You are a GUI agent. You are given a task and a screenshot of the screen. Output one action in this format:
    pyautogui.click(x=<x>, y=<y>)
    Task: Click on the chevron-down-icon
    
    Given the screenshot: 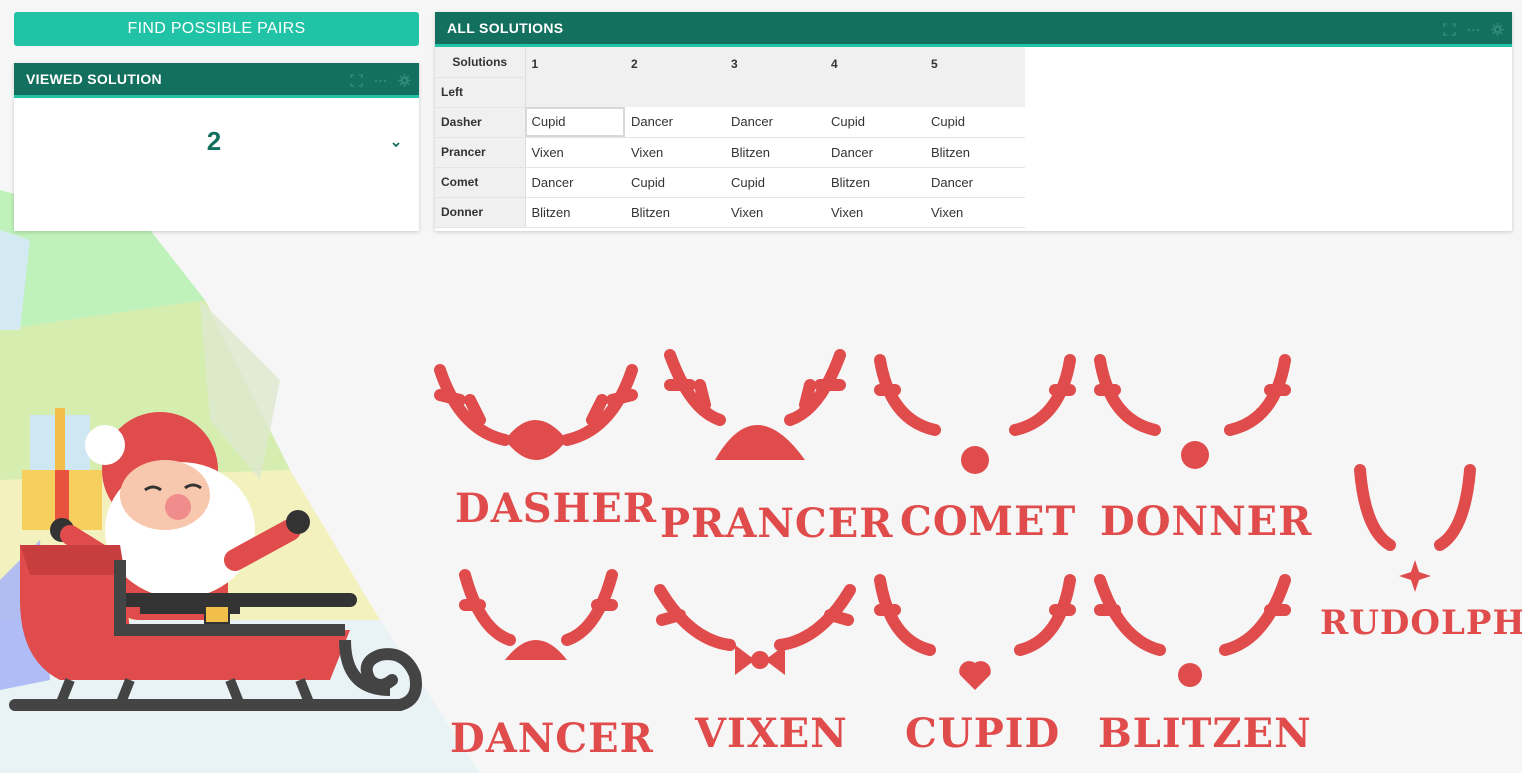 What is the action you would take?
    pyautogui.click(x=396, y=145)
    